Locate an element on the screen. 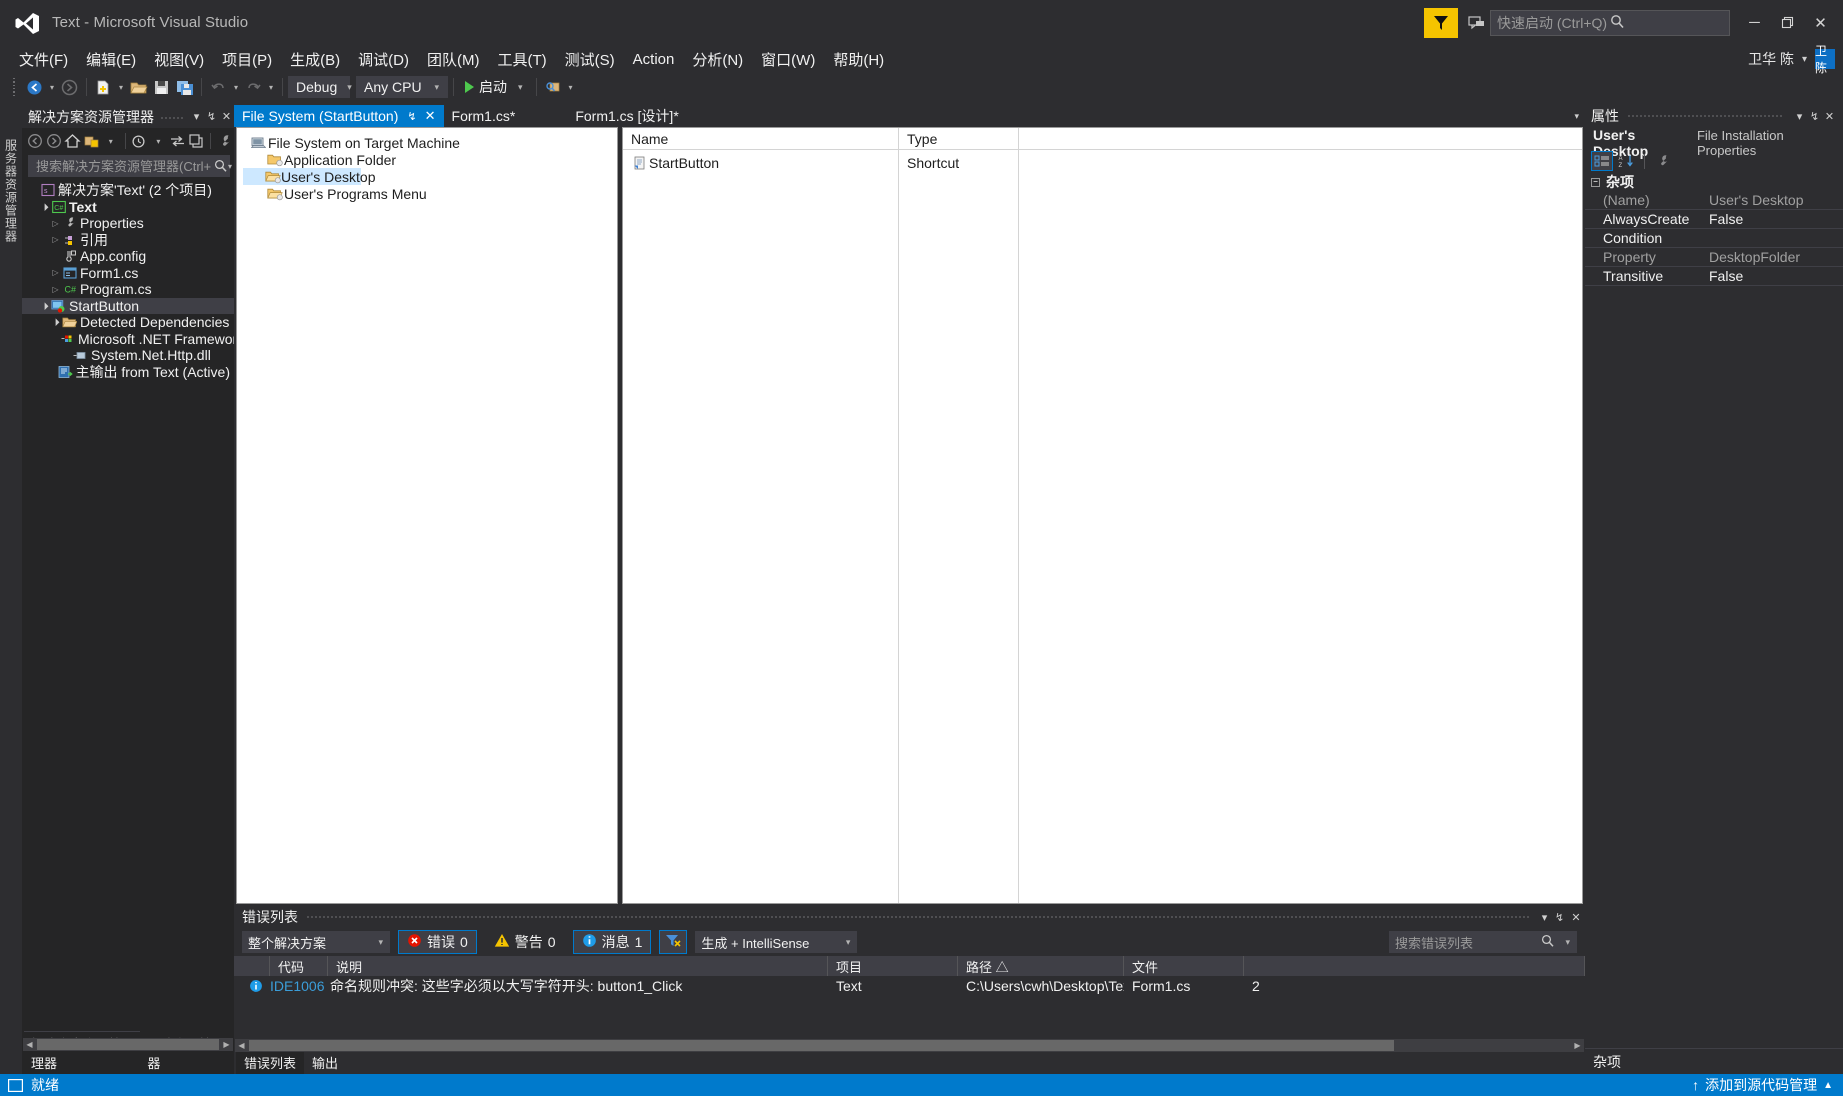  speech-bubble-icon is located at coordinates (1477, 23).